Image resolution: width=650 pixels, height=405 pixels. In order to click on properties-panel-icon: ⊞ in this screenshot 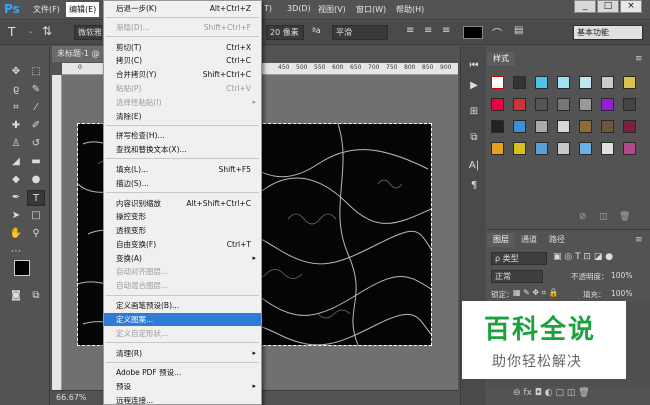, I will do `click(474, 112)`.